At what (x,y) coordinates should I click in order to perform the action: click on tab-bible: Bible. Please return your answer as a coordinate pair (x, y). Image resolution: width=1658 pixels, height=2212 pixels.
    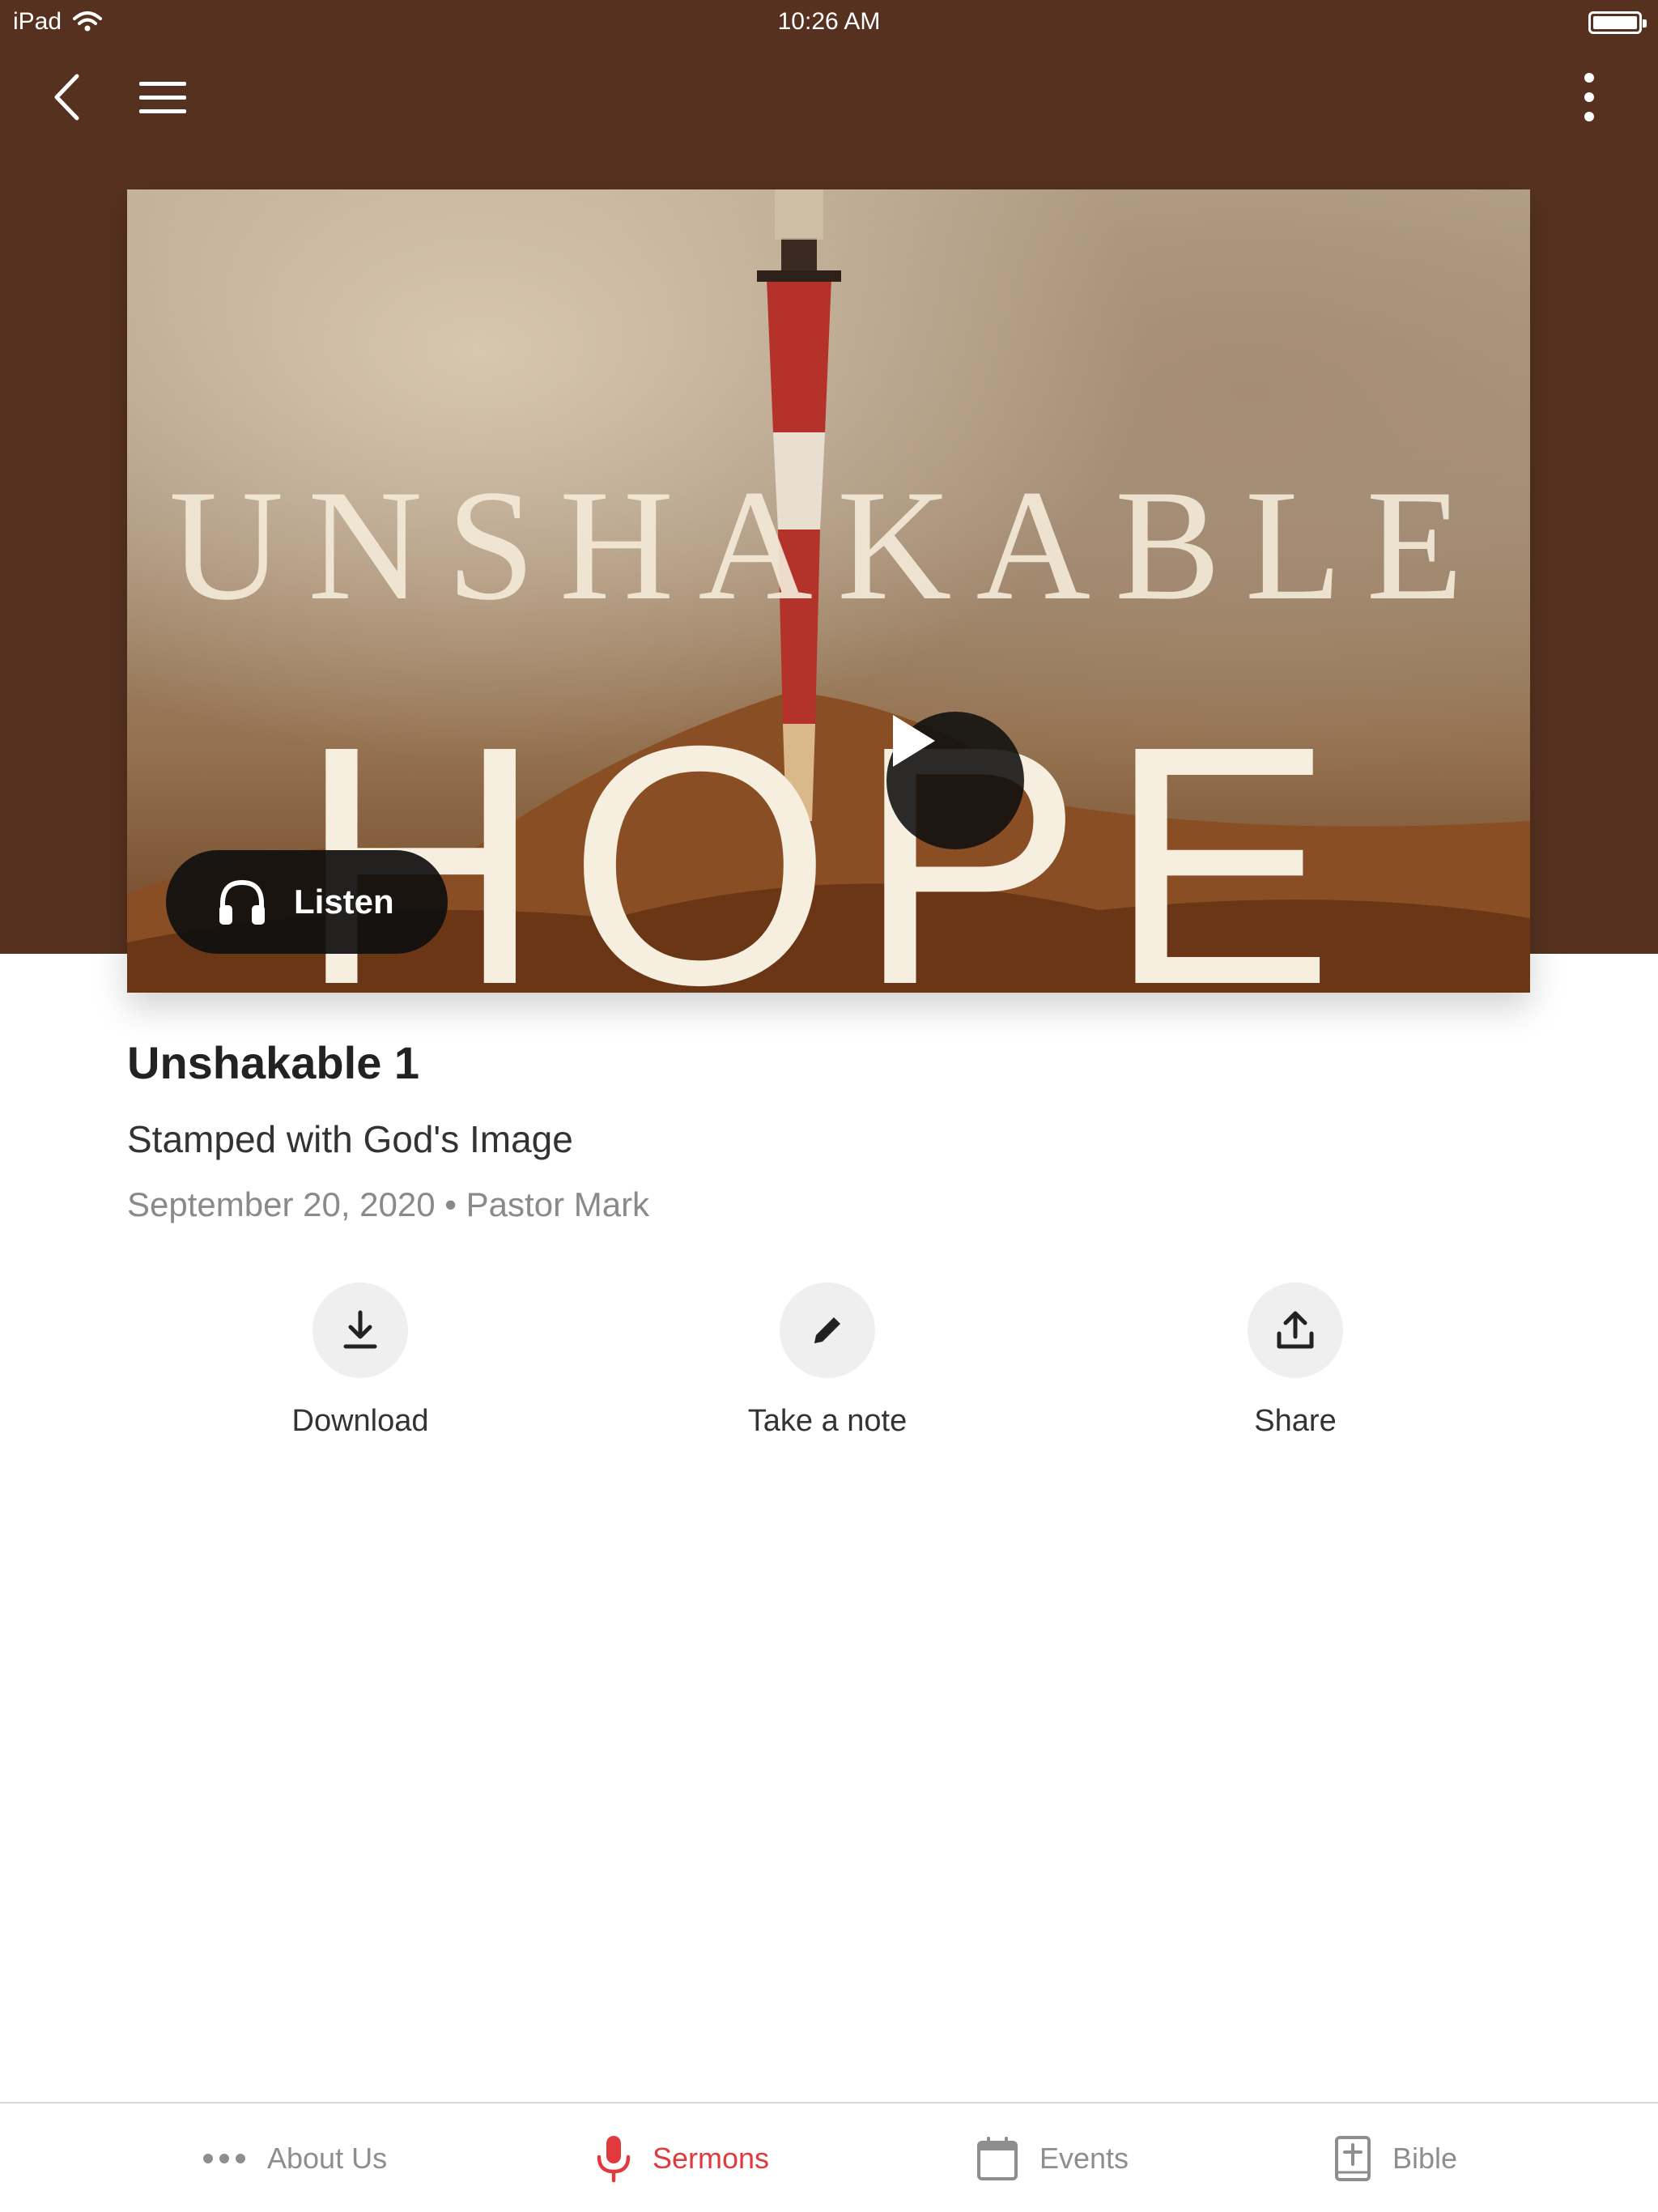
    Looking at the image, I should click on (1395, 2158).